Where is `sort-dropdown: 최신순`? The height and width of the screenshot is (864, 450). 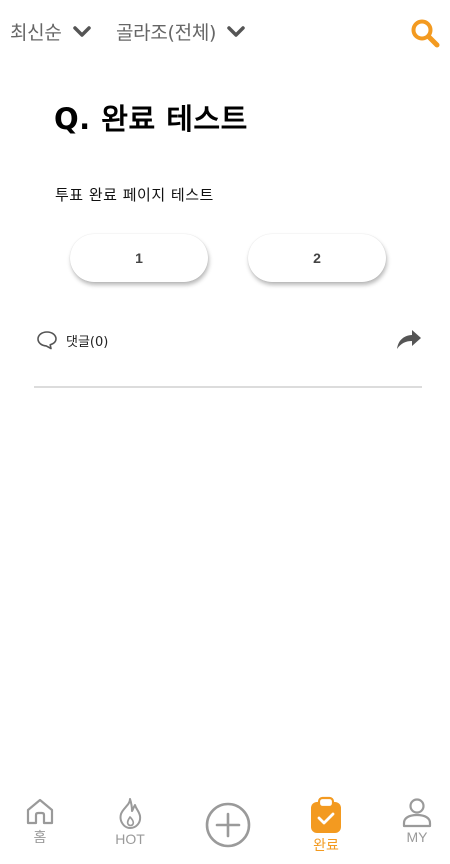
sort-dropdown: 최신순 is located at coordinates (51, 31).